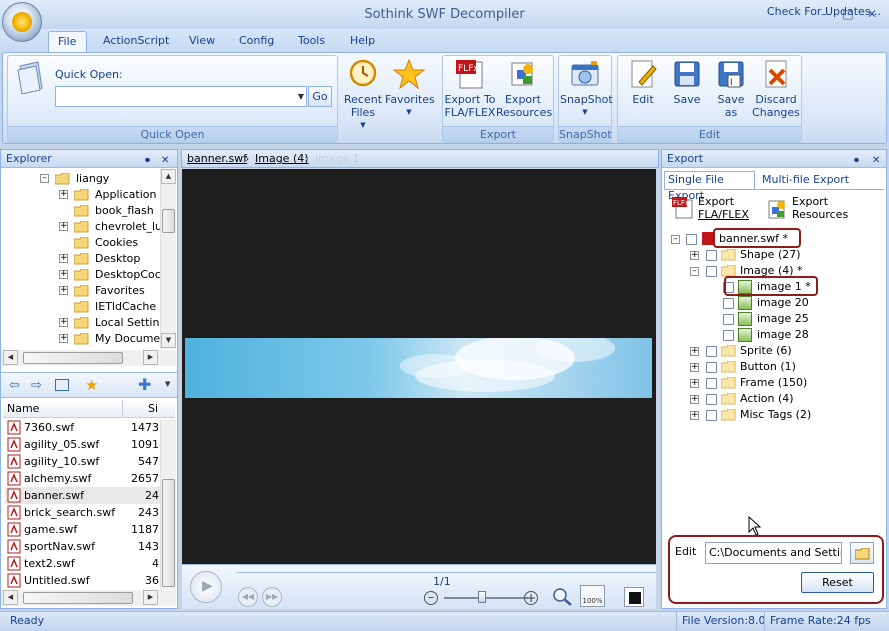 This screenshot has width=889, height=631. What do you see at coordinates (643, 82) in the screenshot?
I see `edit-button: Edit` at bounding box center [643, 82].